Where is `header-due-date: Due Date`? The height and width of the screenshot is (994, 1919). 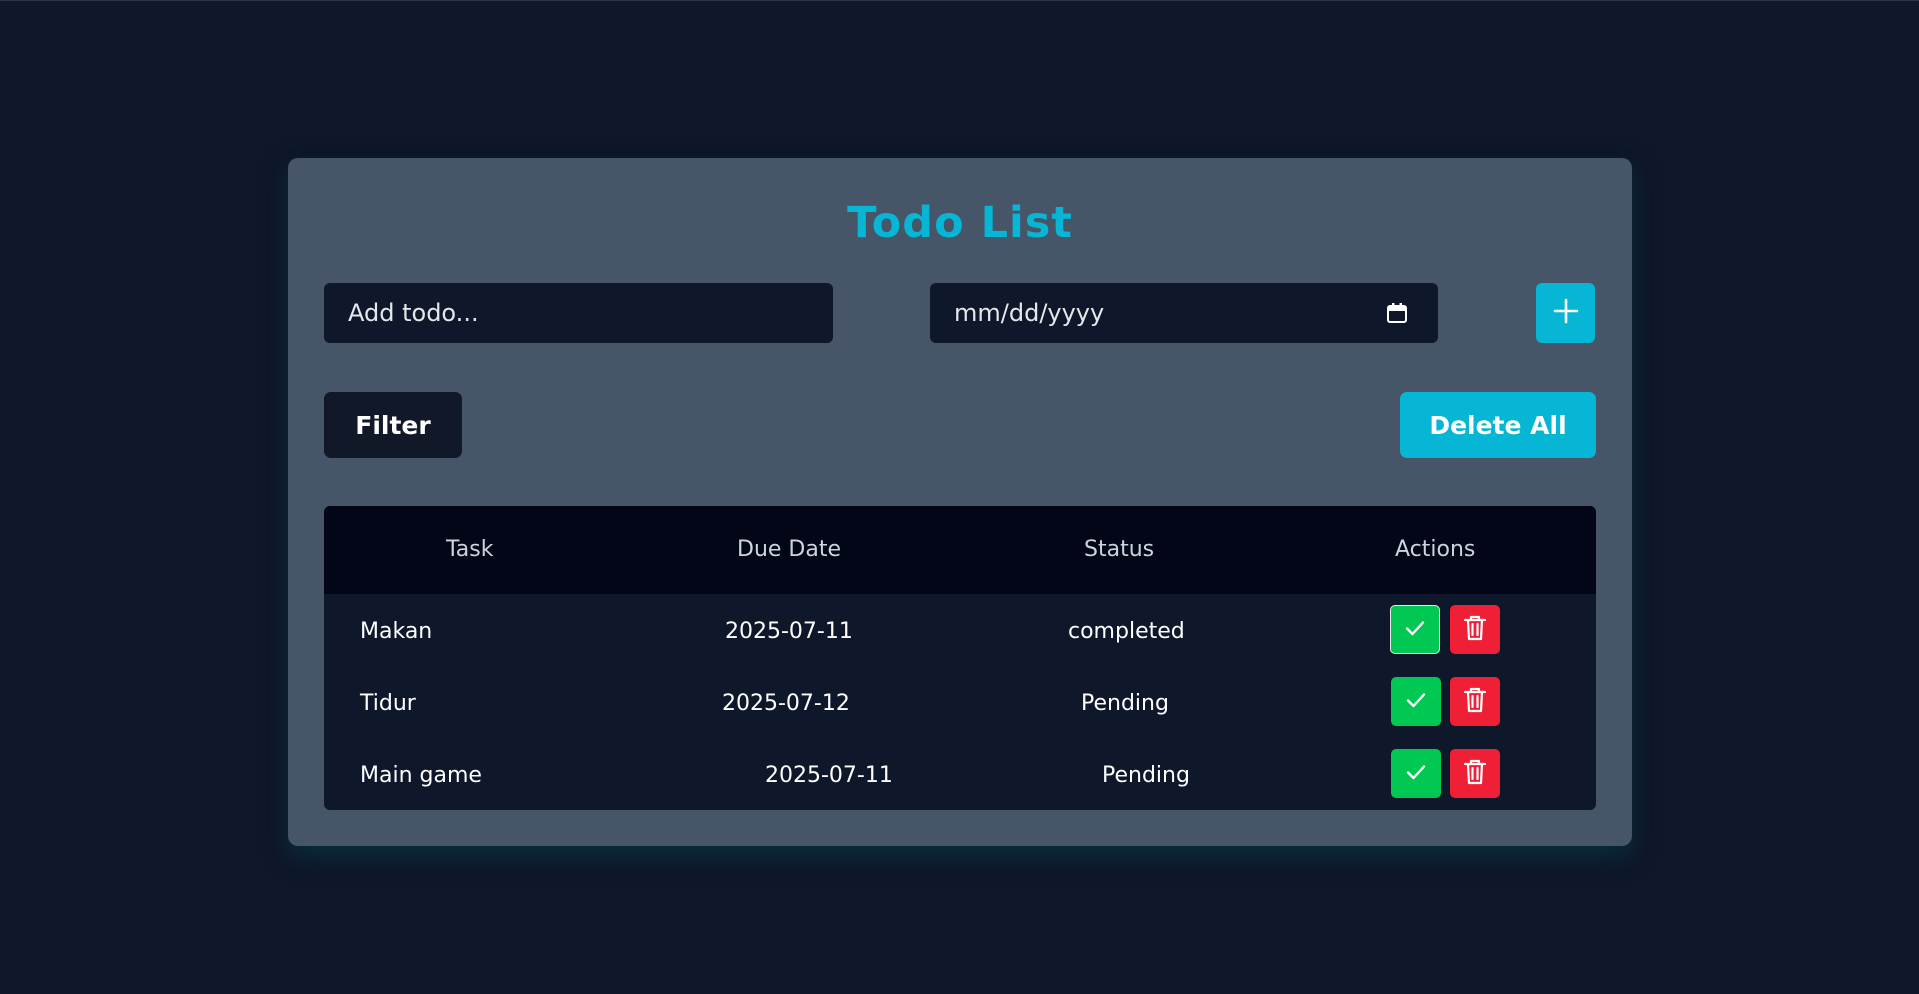 header-due-date: Due Date is located at coordinates (789, 549).